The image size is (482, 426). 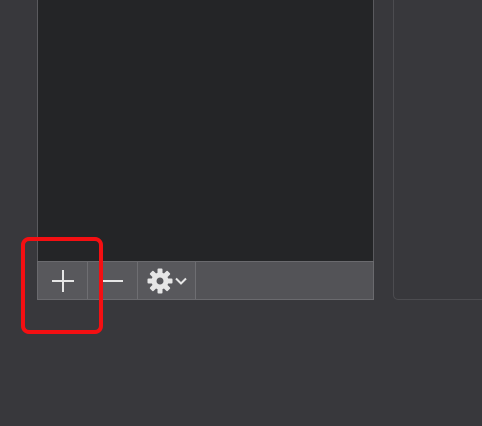 I want to click on plus-icon, so click(x=62, y=280).